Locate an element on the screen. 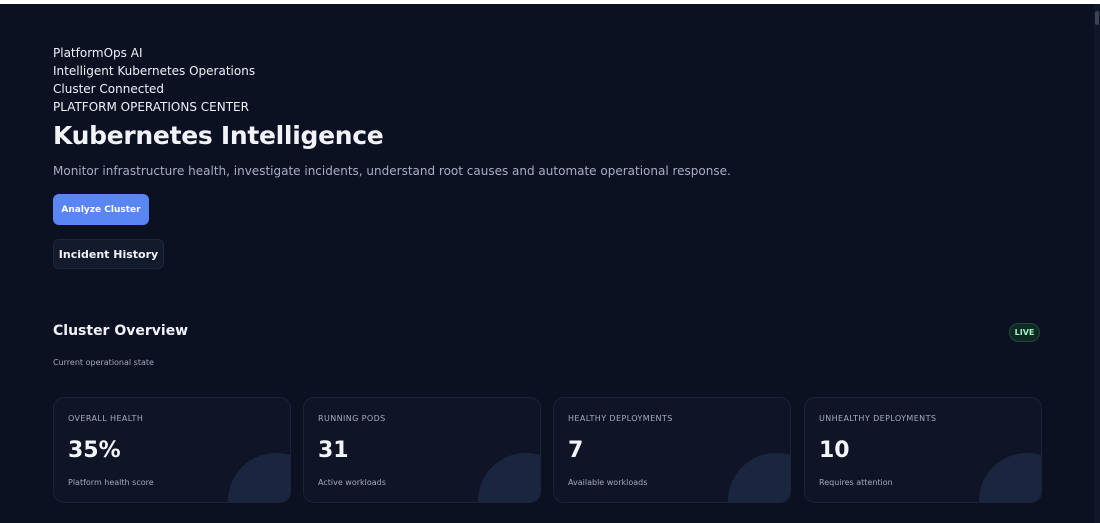 The width and height of the screenshot is (1100, 523). analyze-cluster-button: Analyze Cluster is located at coordinates (101, 209).